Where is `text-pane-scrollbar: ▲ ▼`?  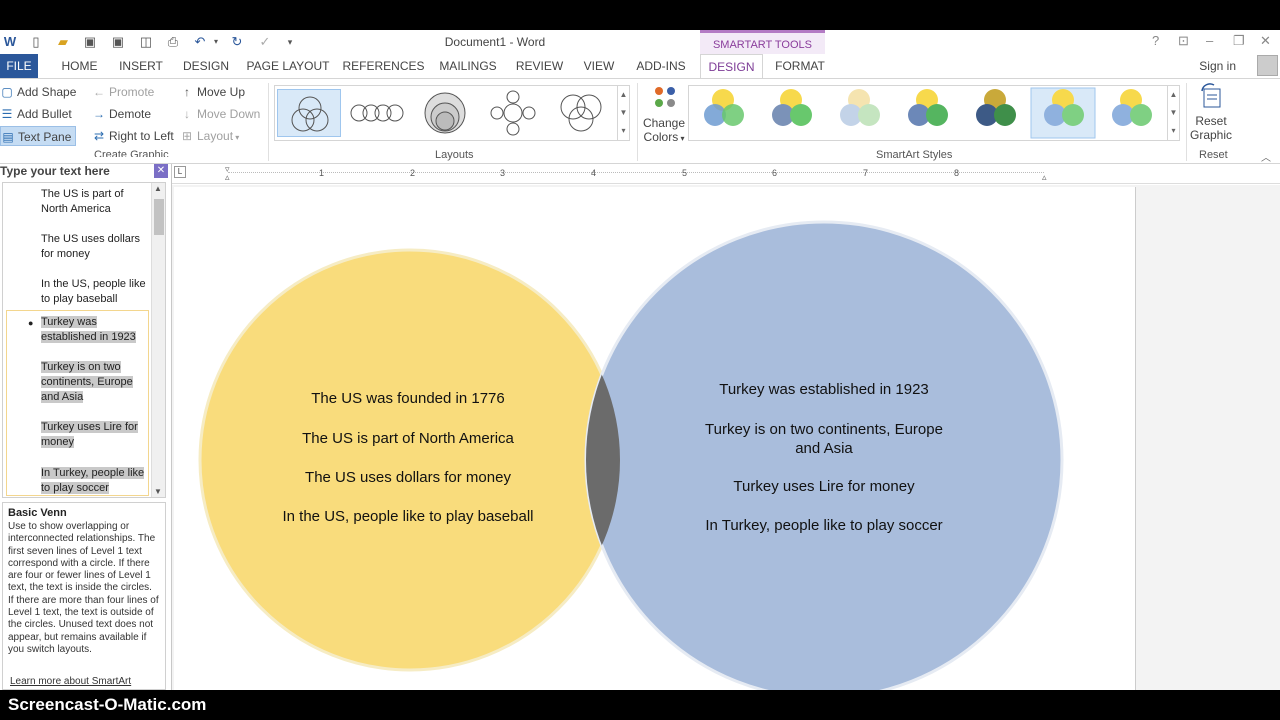
text-pane-scrollbar: ▲ ▼ is located at coordinates (158, 340).